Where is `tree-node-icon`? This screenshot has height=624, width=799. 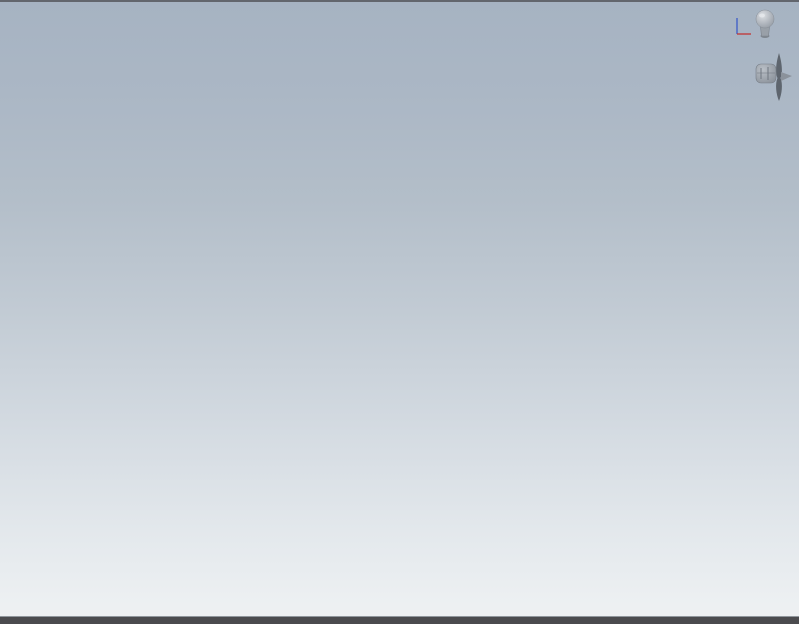 tree-node-icon is located at coordinates (772, 77).